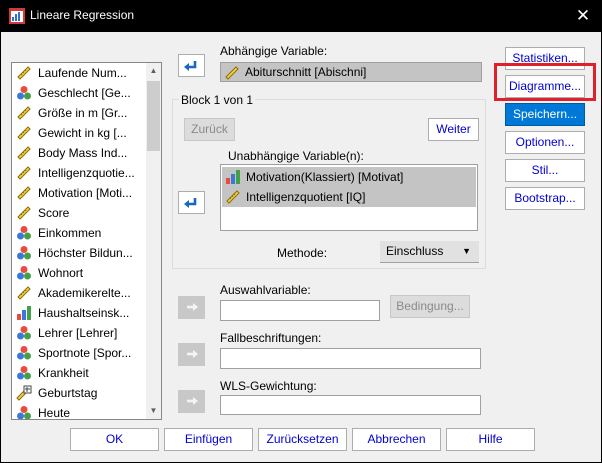 This screenshot has height=463, width=602. What do you see at coordinates (114, 439) in the screenshot?
I see `ok-button: OK` at bounding box center [114, 439].